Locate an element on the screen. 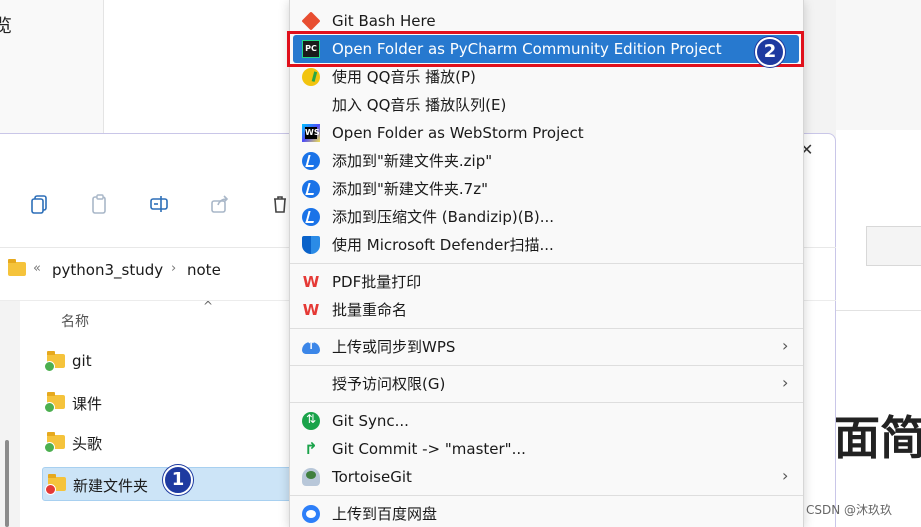  menu-item-upload-wps: 上传或同步到WPS › is located at coordinates (546, 347).